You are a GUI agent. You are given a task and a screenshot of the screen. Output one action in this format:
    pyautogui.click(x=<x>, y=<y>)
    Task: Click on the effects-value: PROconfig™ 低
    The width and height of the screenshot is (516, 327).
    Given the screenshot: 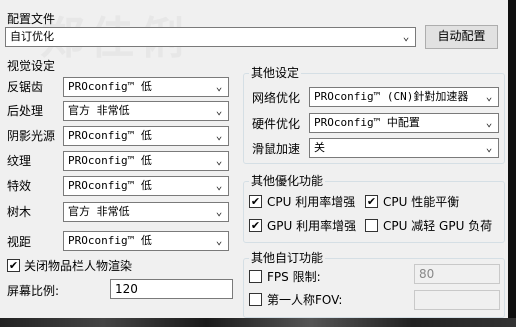 What is the action you would take?
    pyautogui.click(x=110, y=185)
    